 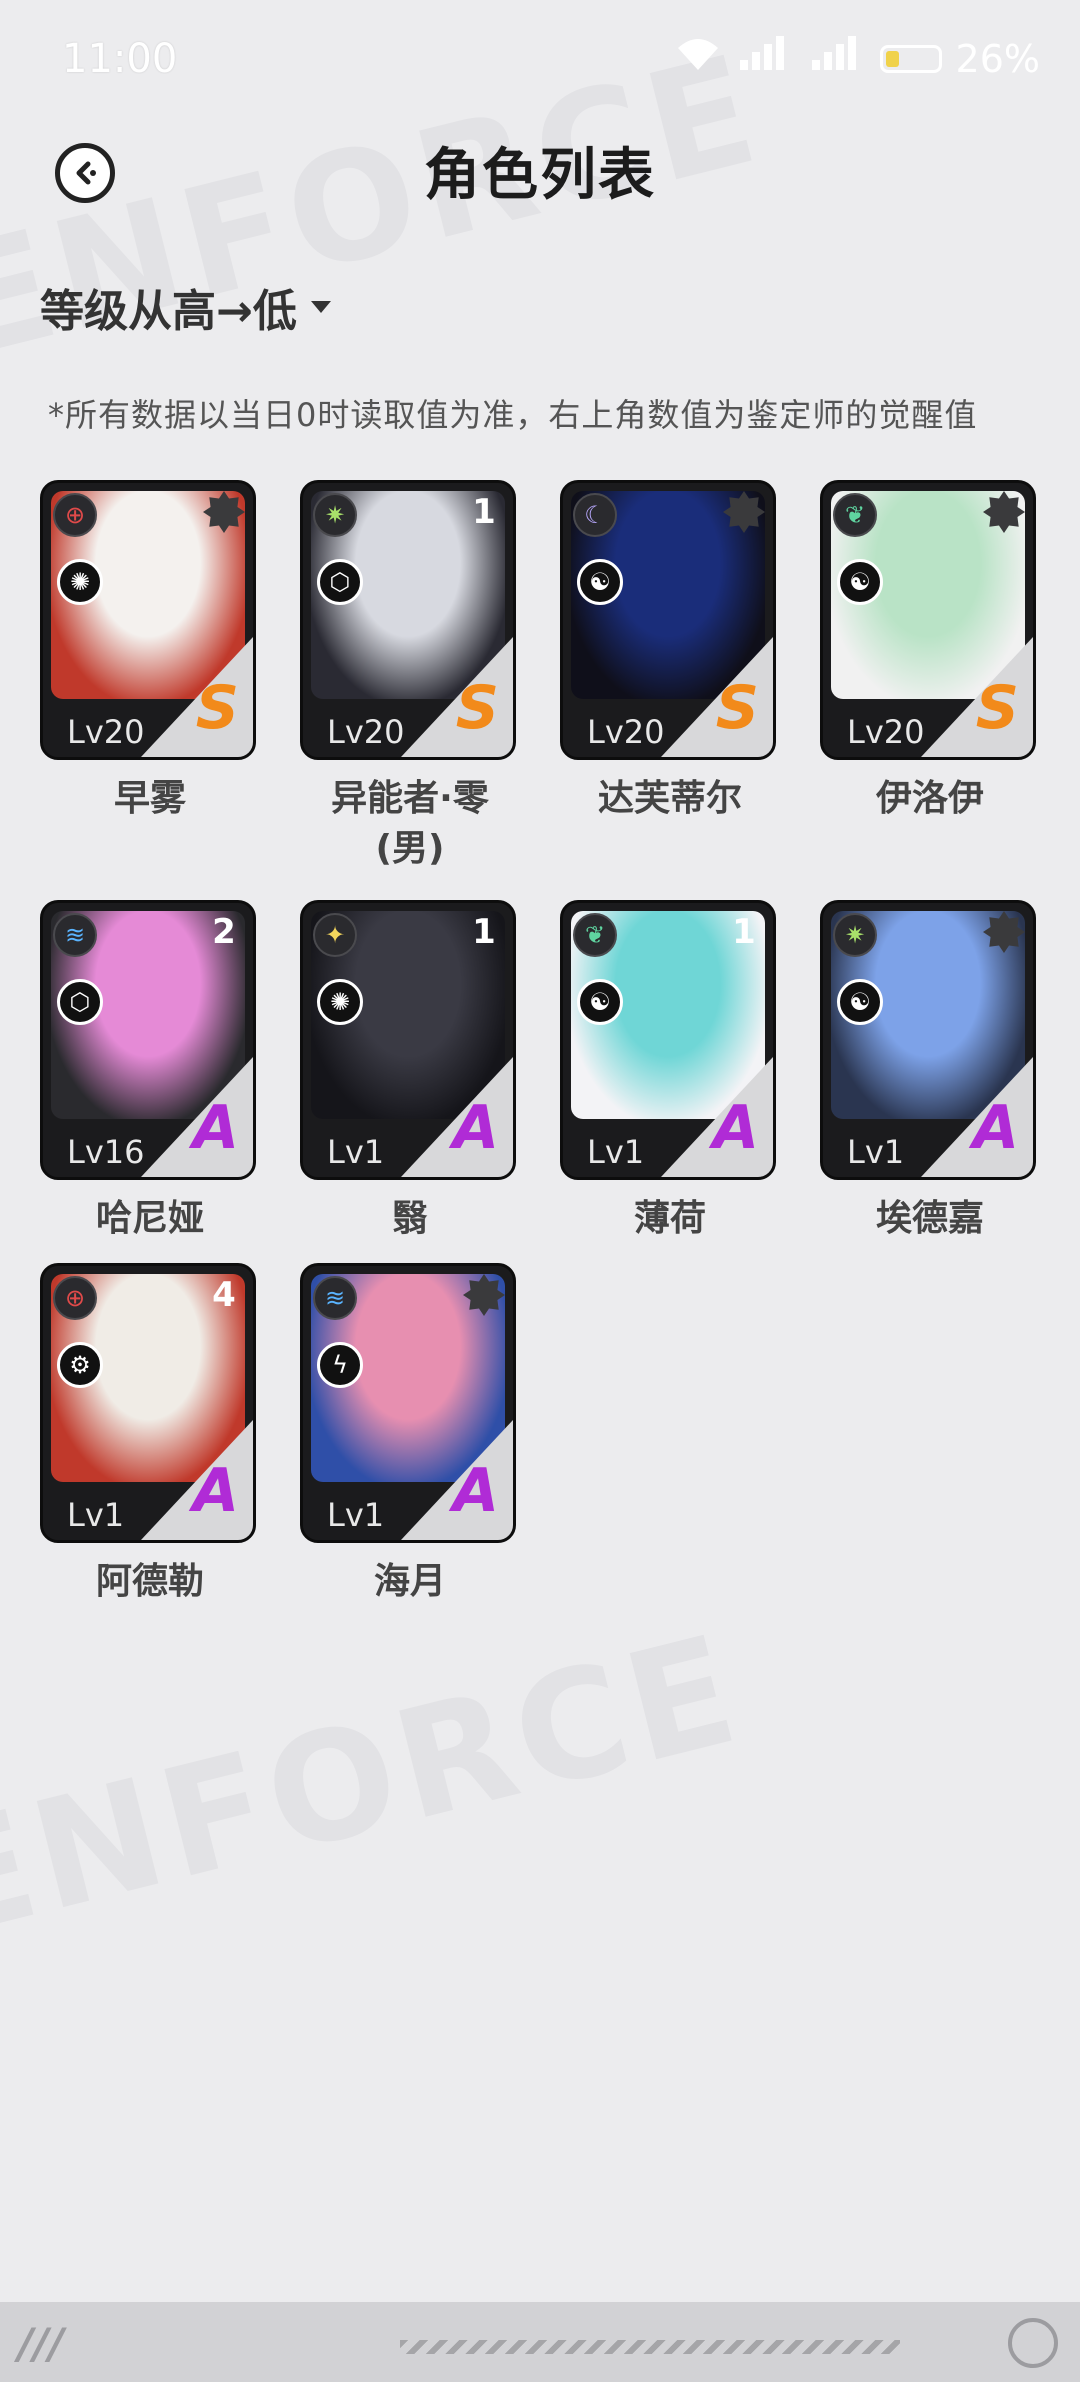 I want to click on character-name: 翳, so click(x=409, y=1218).